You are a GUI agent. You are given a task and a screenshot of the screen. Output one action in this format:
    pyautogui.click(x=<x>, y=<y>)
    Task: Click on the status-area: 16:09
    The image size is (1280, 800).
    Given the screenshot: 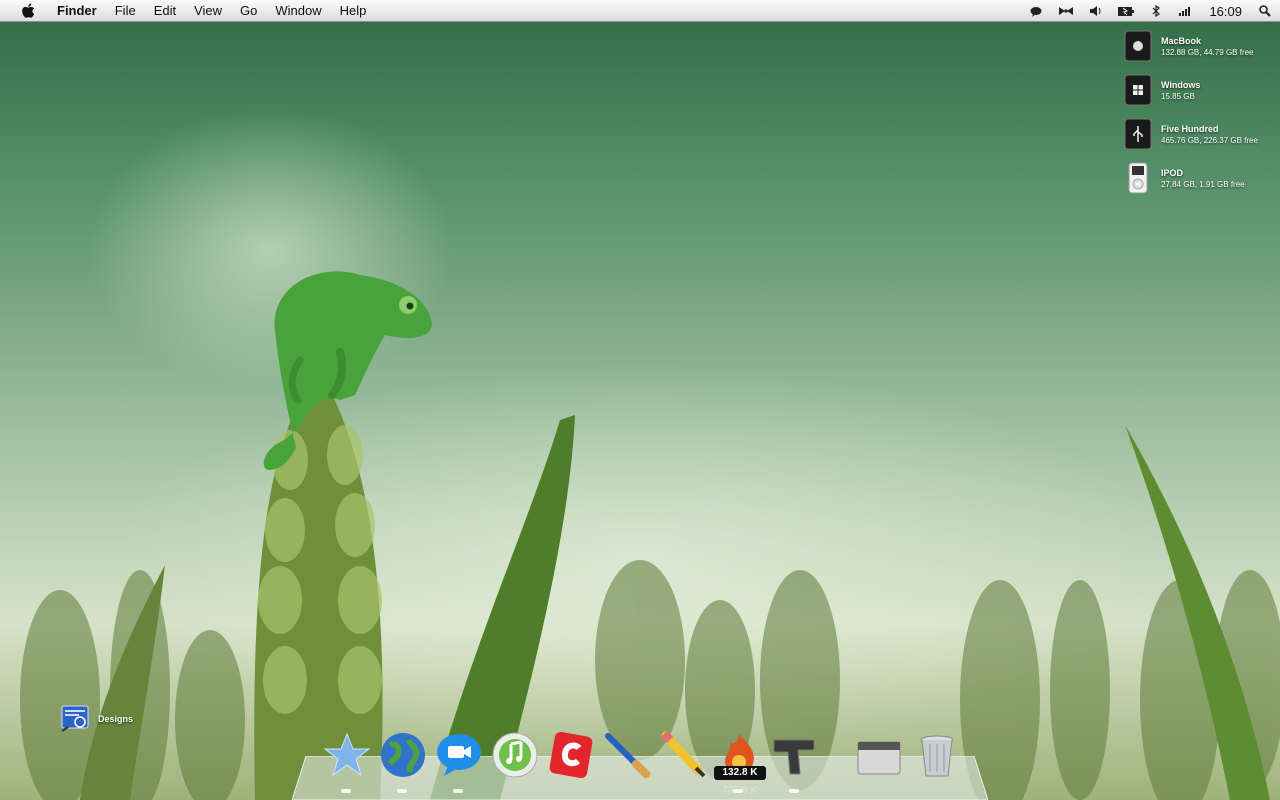 What is the action you would take?
    pyautogui.click(x=1150, y=11)
    